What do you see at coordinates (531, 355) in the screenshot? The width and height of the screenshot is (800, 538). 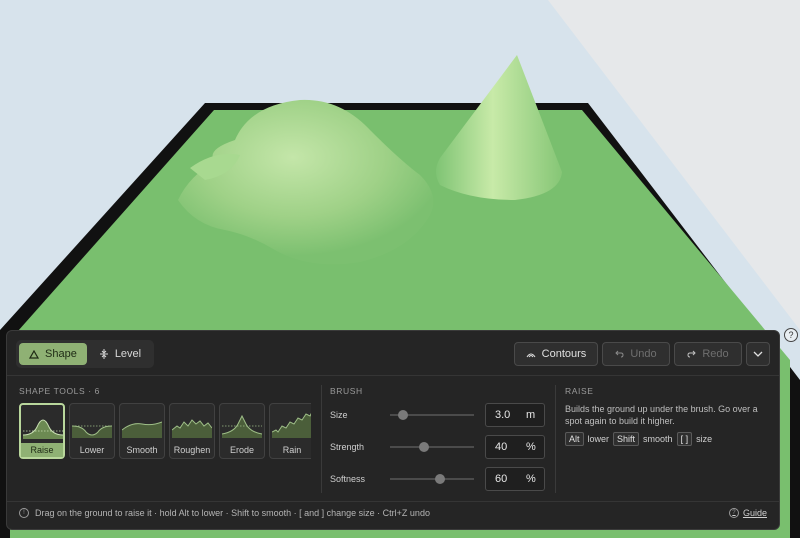 I see `contours-icon` at bounding box center [531, 355].